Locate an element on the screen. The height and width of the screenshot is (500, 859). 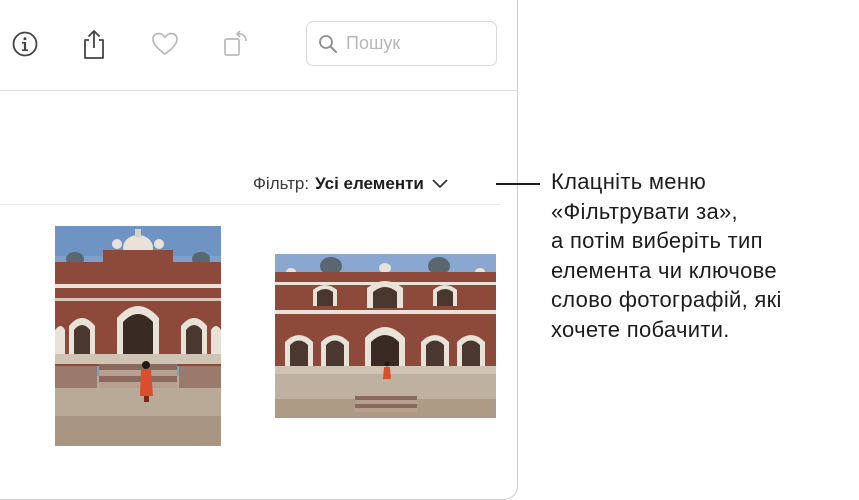
info-button is located at coordinates (25, 44).